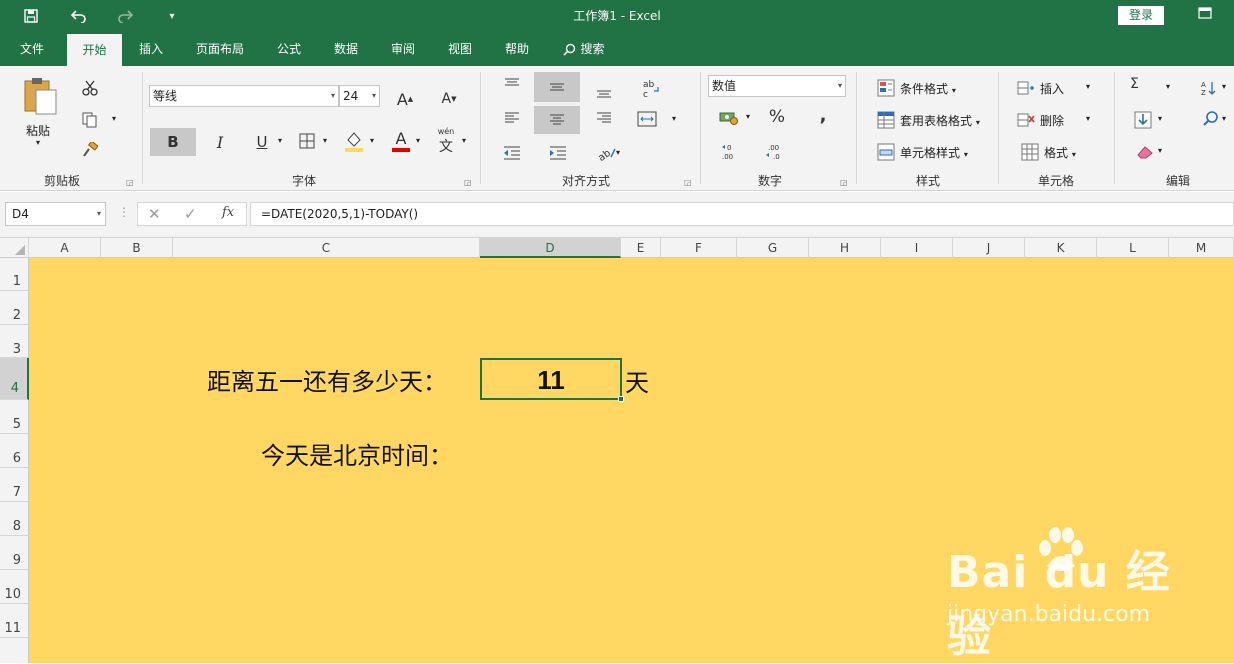  What do you see at coordinates (114, 118) in the screenshot?
I see `copy-dropdown-icon: ▾` at bounding box center [114, 118].